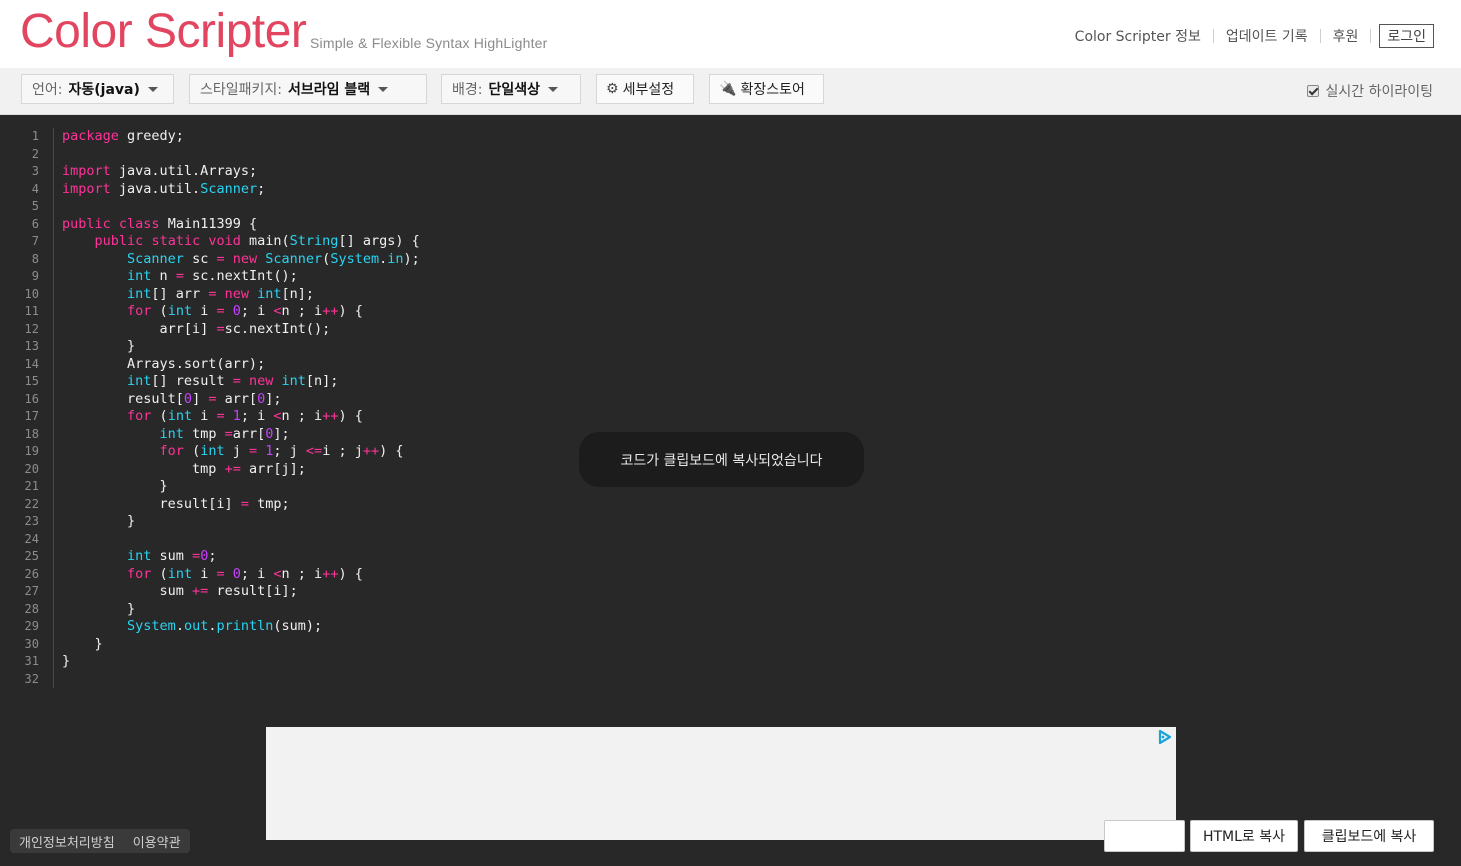 The width and height of the screenshot is (1461, 866). I want to click on realtime-highlighting-toggle: 실시간 하이라이팅, so click(1369, 91).